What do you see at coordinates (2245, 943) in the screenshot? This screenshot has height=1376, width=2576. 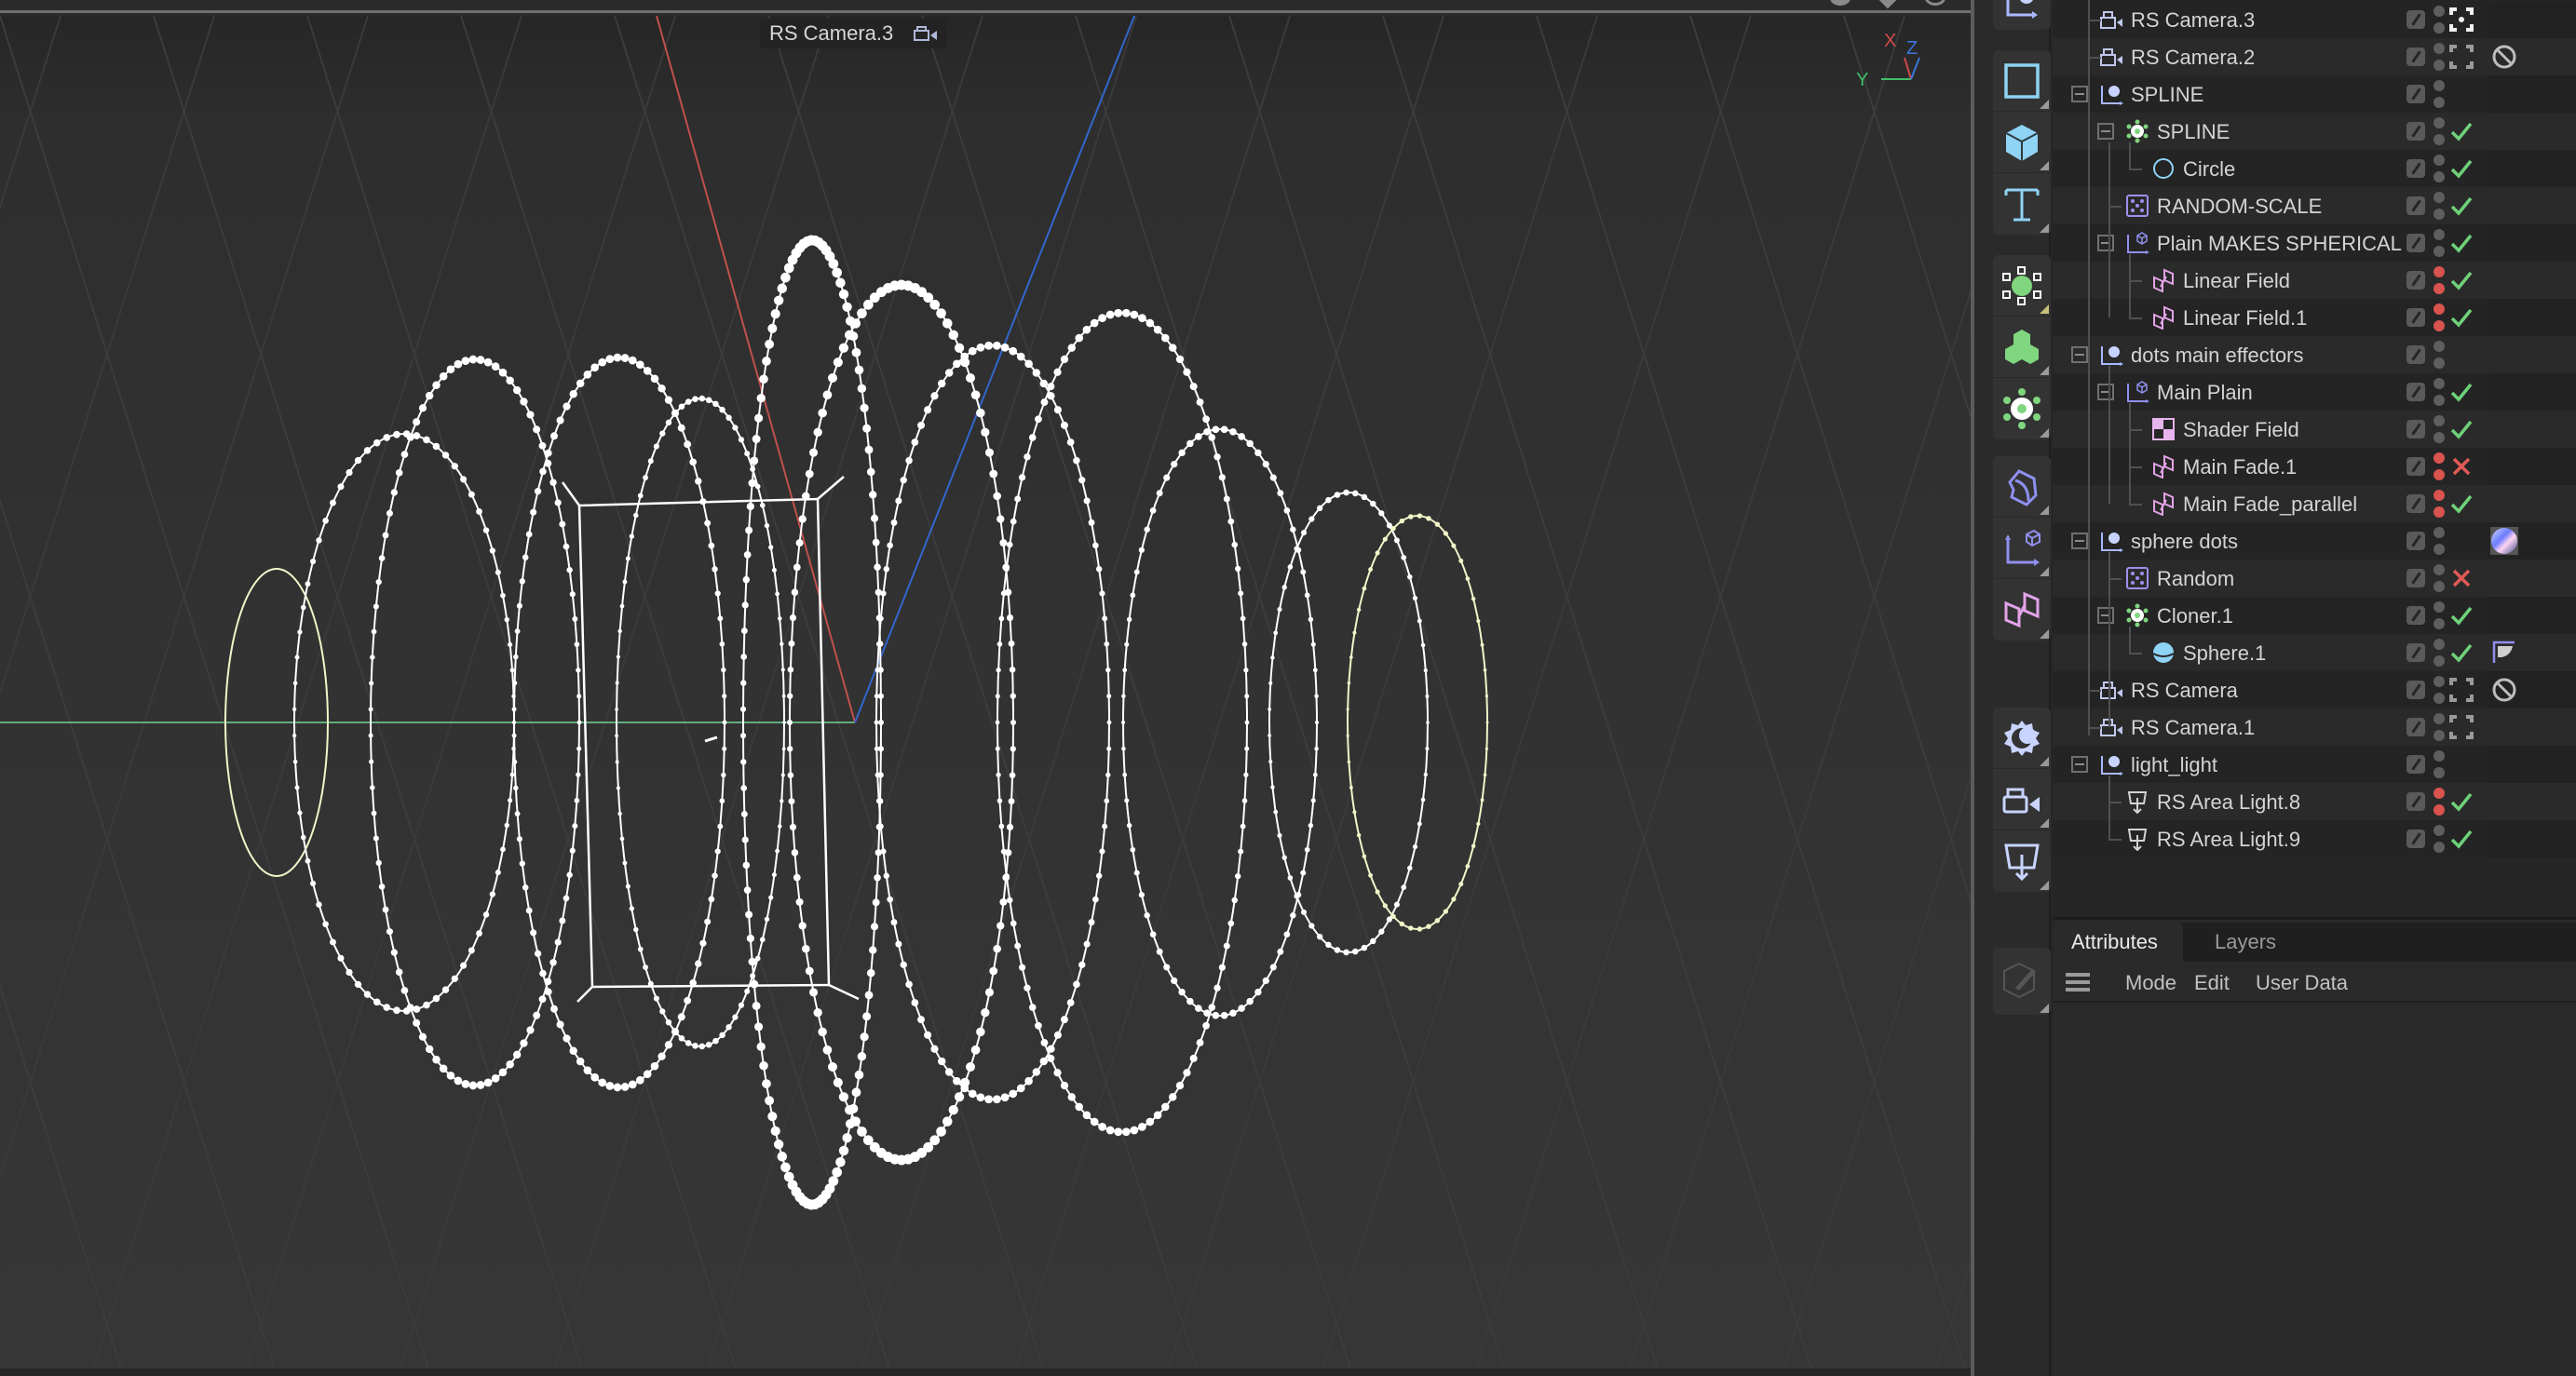 I see `tab-layers: Layers` at bounding box center [2245, 943].